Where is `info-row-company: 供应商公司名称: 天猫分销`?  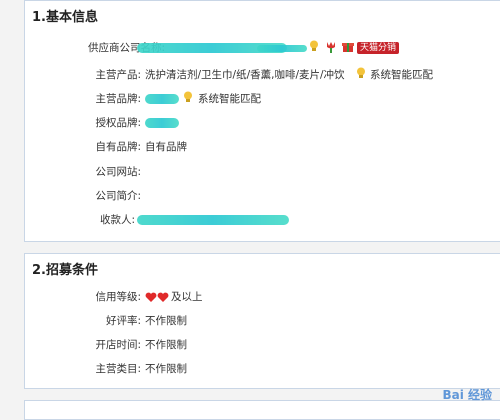 info-row-company: 供应商公司名称: 天猫分销 is located at coordinates (262, 48).